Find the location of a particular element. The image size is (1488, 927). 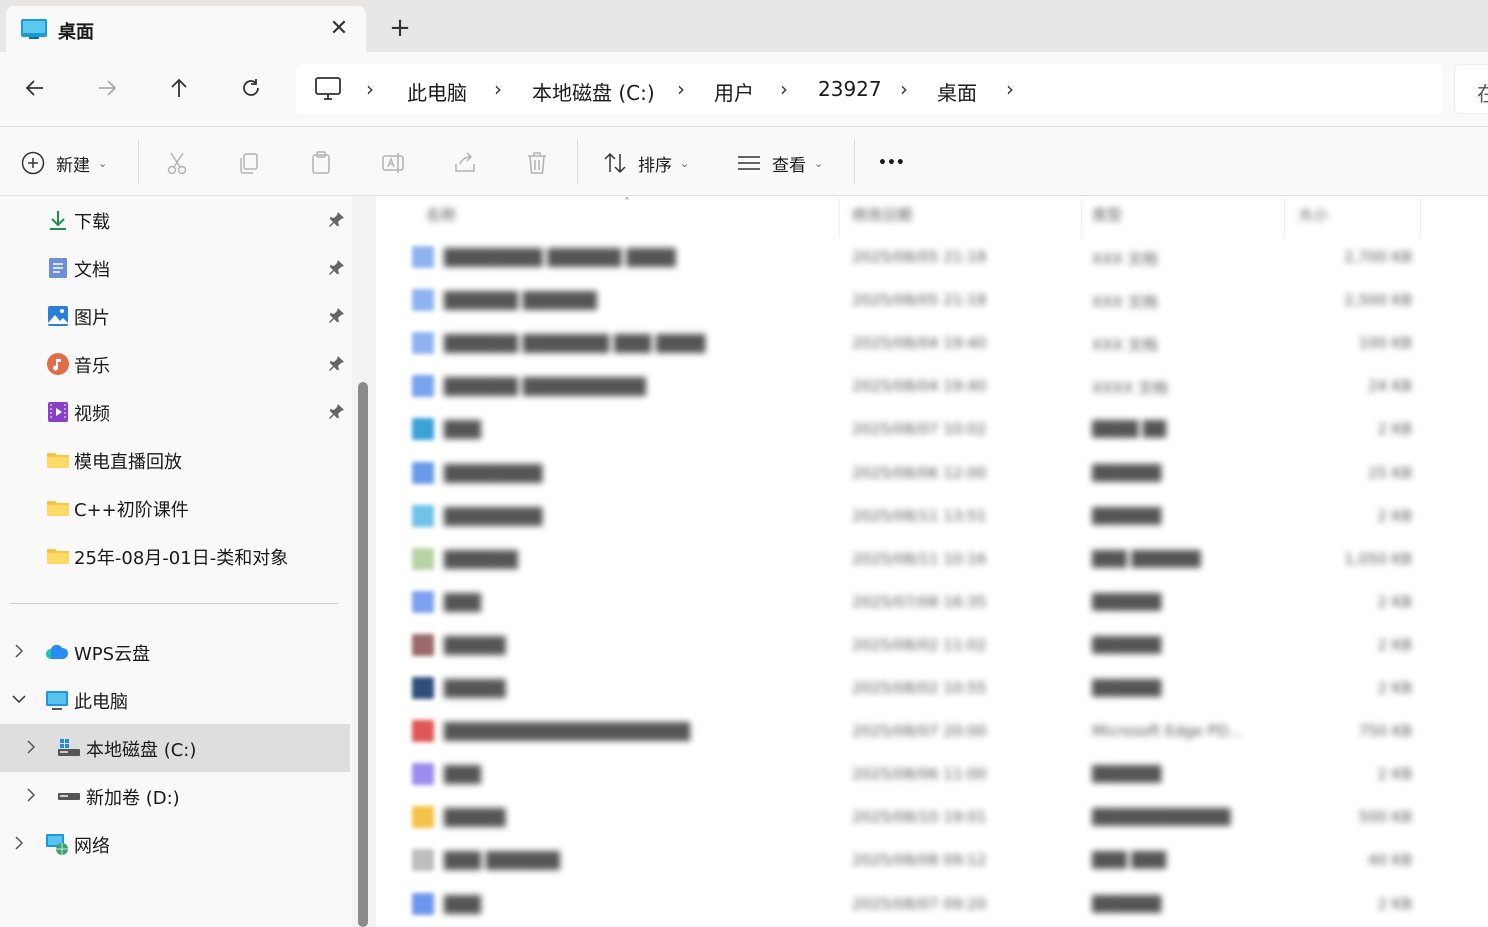

breadcrumb-users: 用户 is located at coordinates (734, 91).